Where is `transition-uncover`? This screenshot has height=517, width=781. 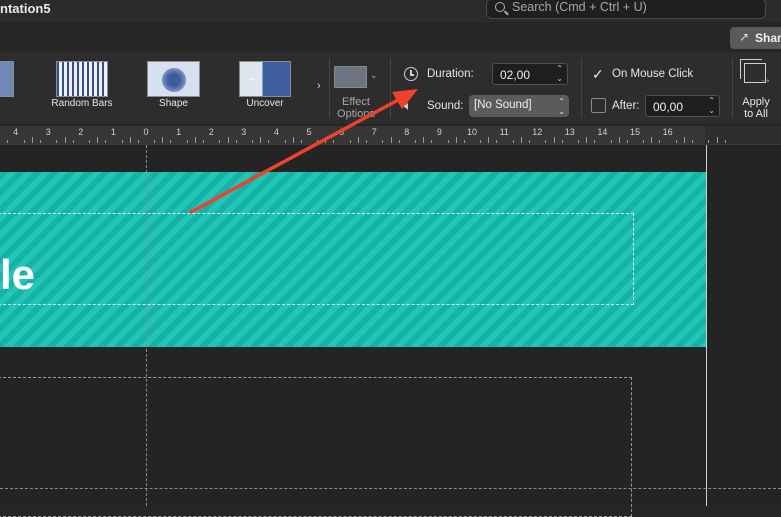
transition-uncover is located at coordinates (265, 79).